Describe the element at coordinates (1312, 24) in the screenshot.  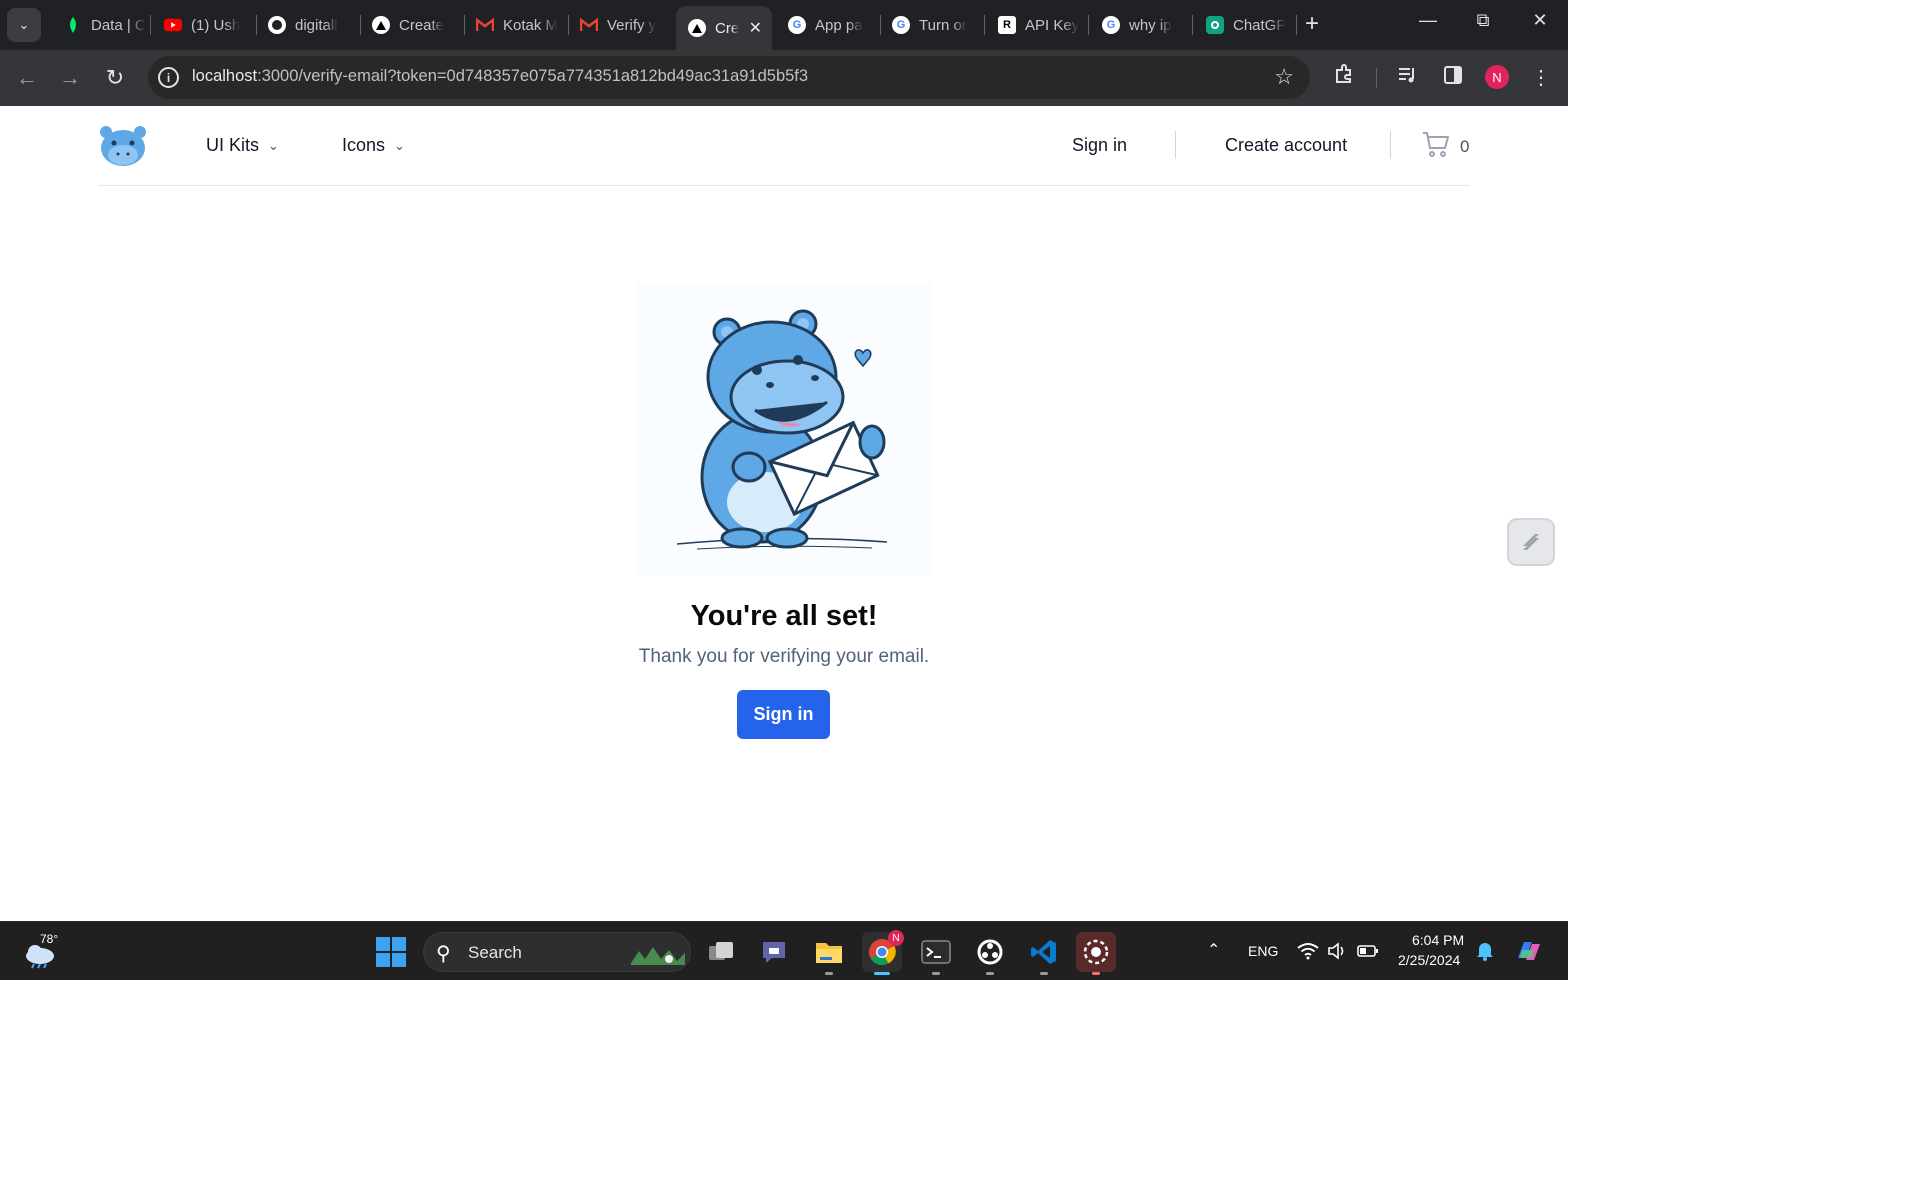
I see `new-tab-button: +` at that location.